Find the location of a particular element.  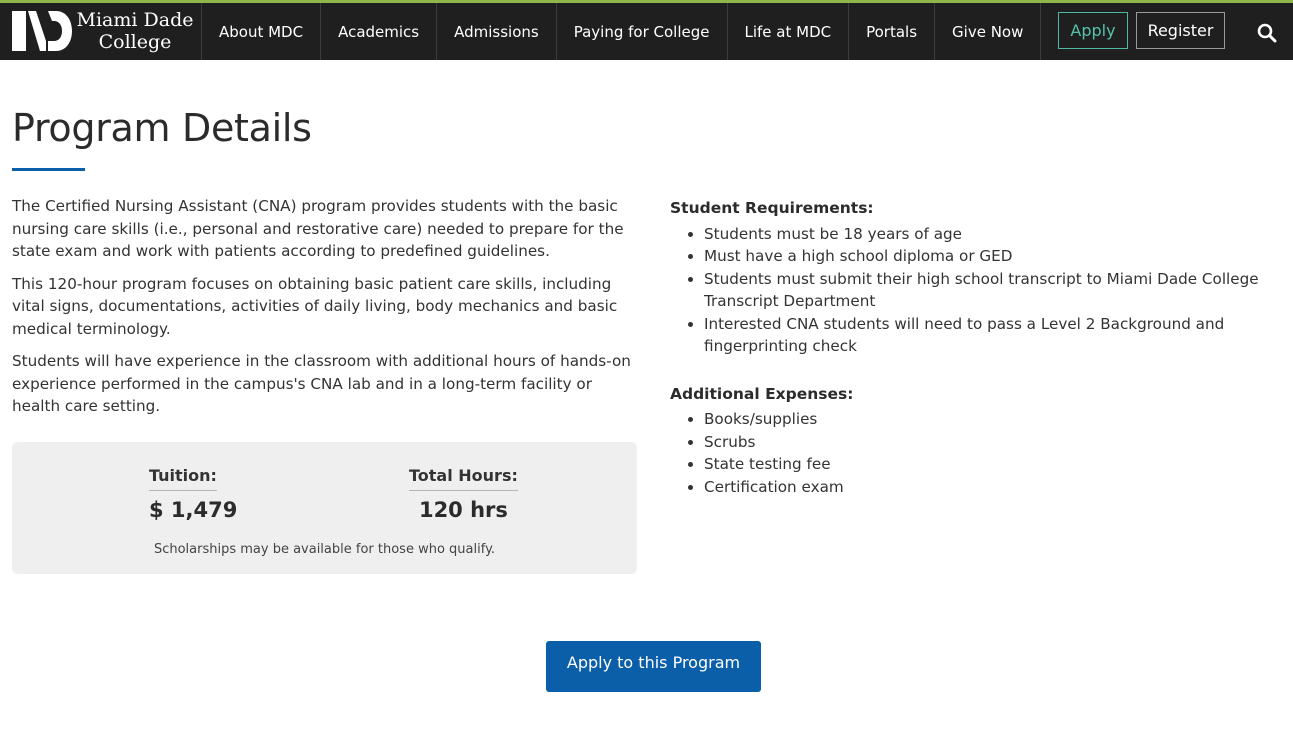

logo-line-1: Miami Dade is located at coordinates (135, 20).